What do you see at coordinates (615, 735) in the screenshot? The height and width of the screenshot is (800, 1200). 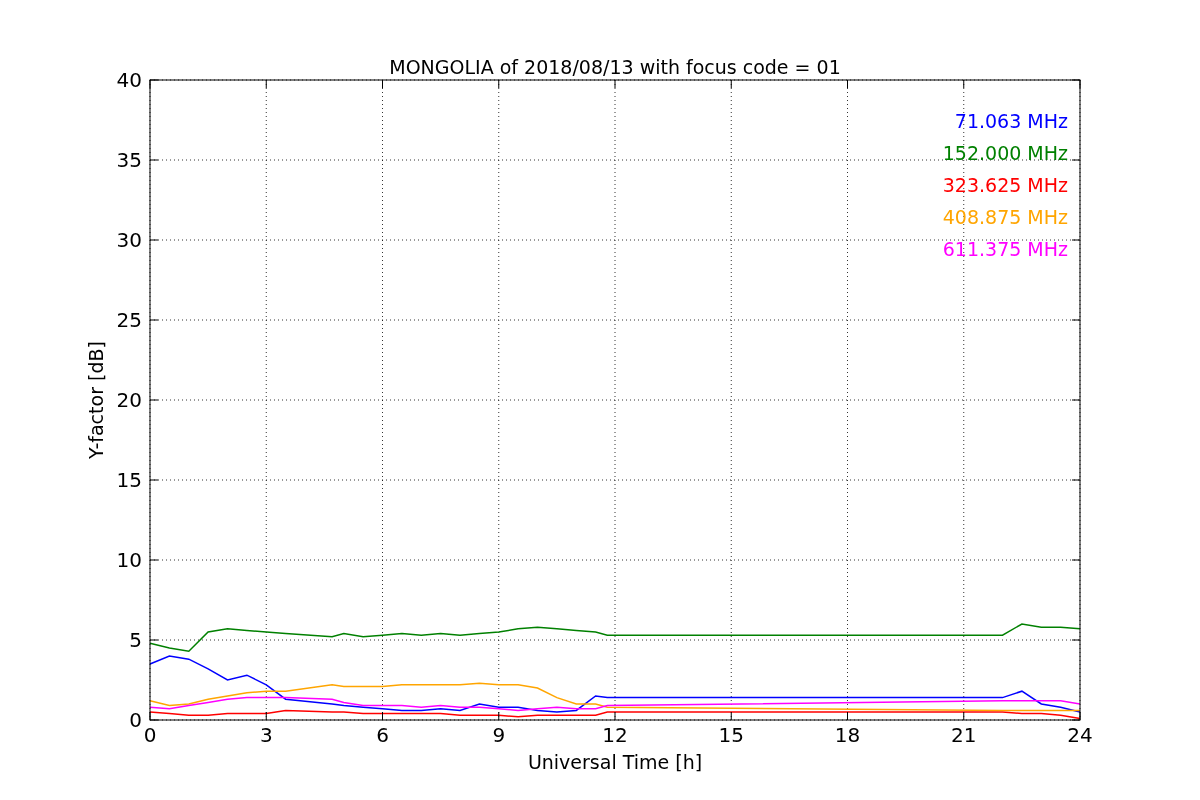 I see `tick-label: 12` at bounding box center [615, 735].